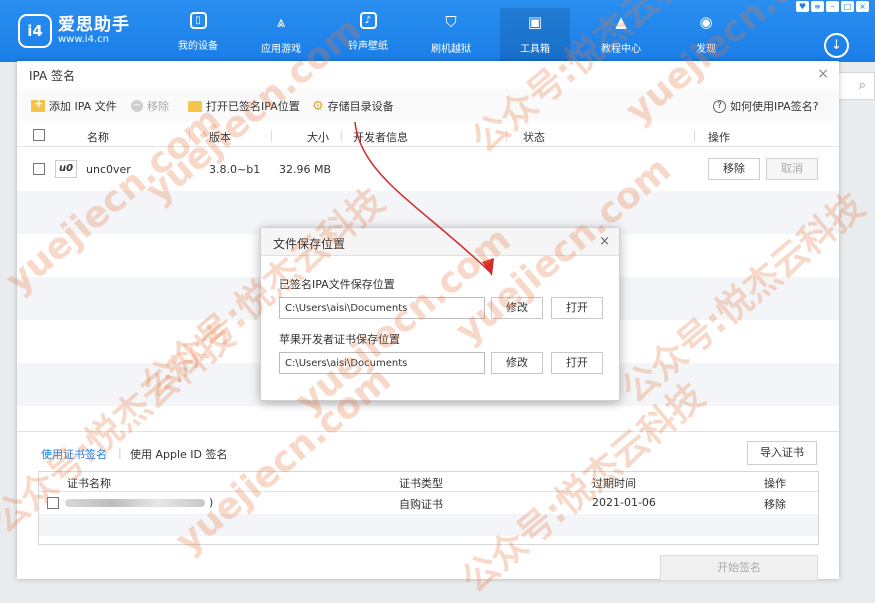 This screenshot has height=603, width=875. I want to click on modal-title: 文件保存位置, so click(309, 244).